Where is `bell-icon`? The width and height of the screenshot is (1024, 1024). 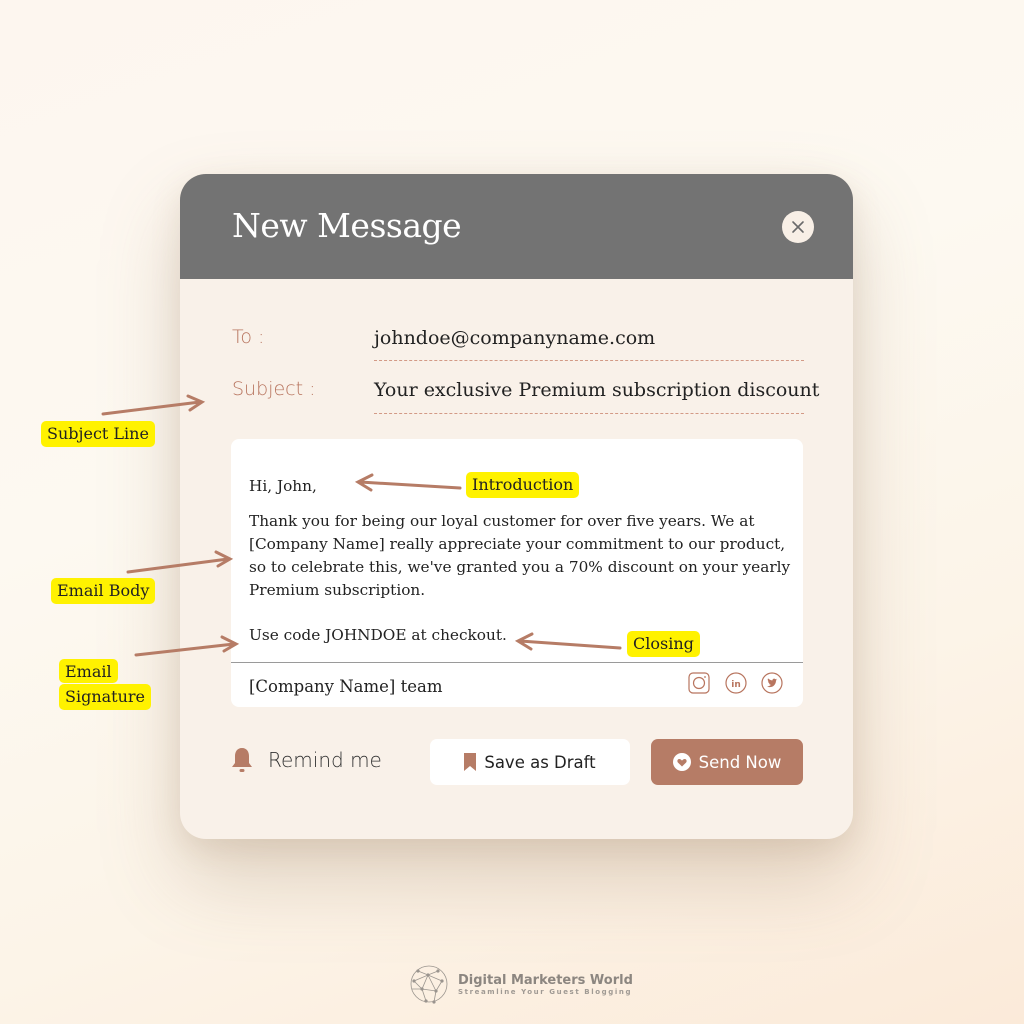
bell-icon is located at coordinates (242, 760).